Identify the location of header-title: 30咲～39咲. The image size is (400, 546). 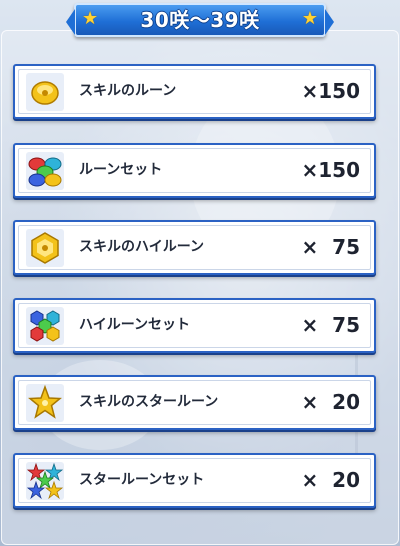
(200, 20).